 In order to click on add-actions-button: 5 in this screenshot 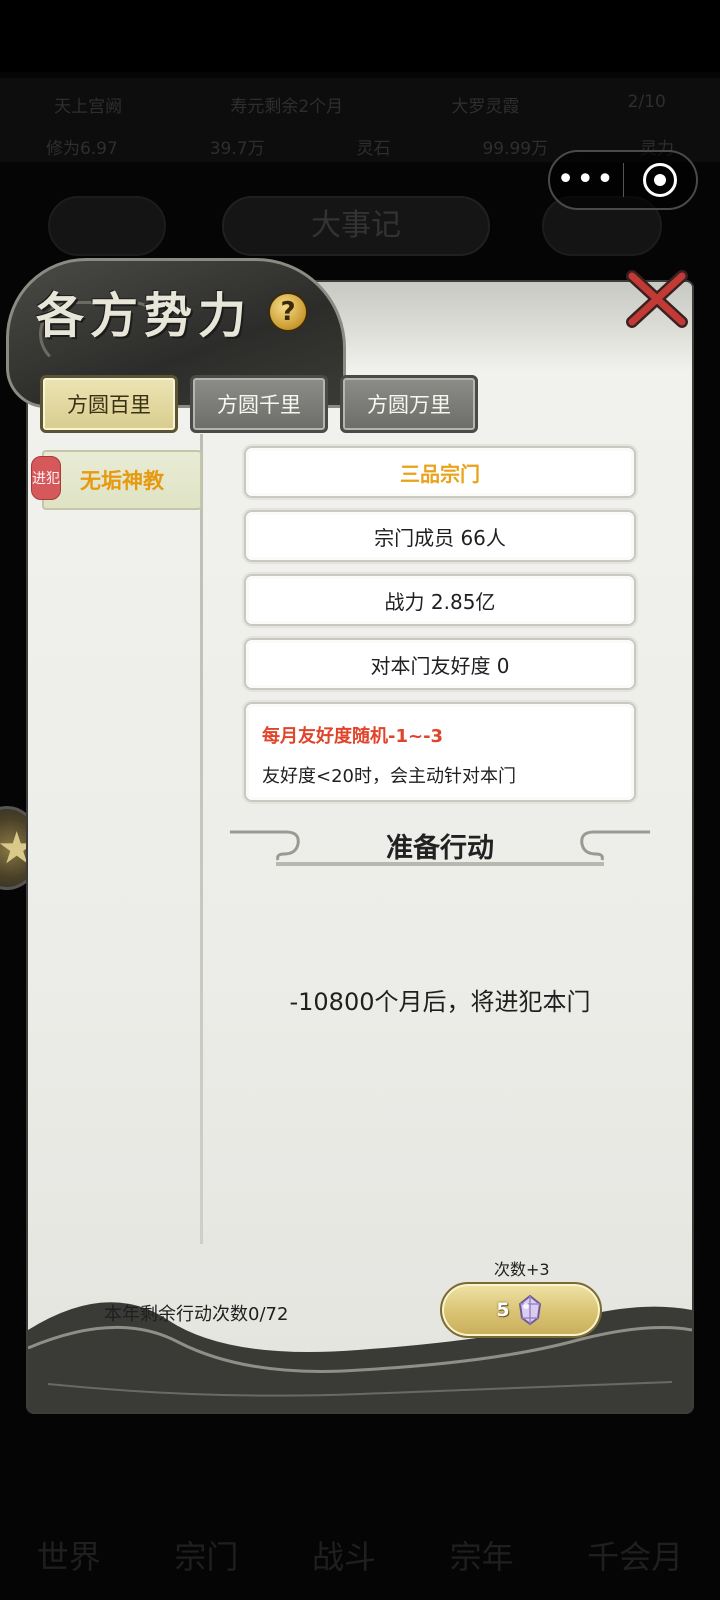, I will do `click(521, 1310)`.